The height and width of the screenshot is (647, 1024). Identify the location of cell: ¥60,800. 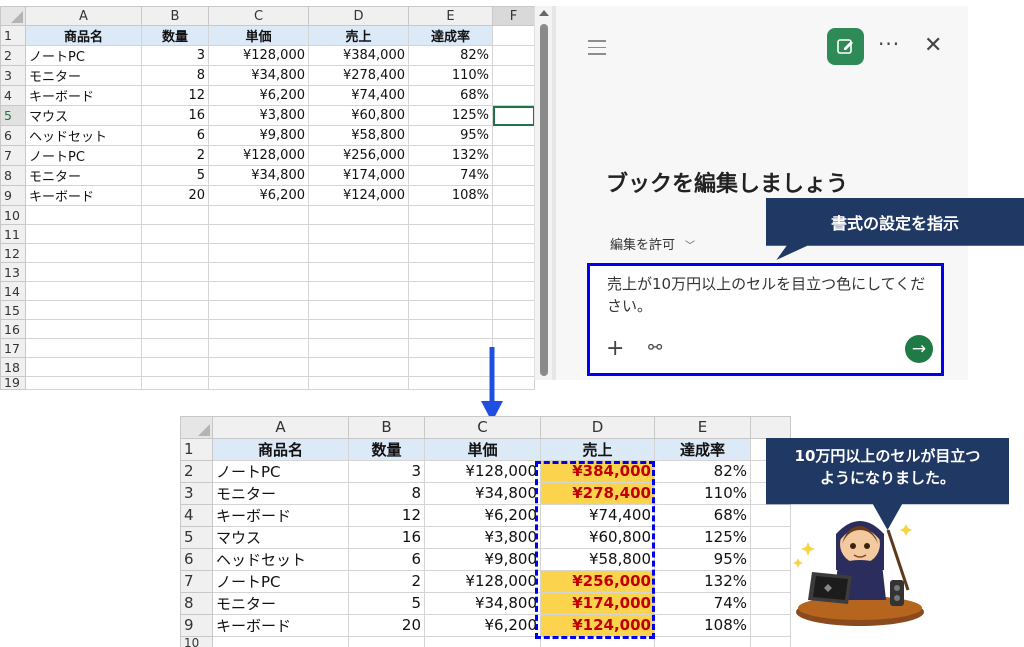
(358, 115).